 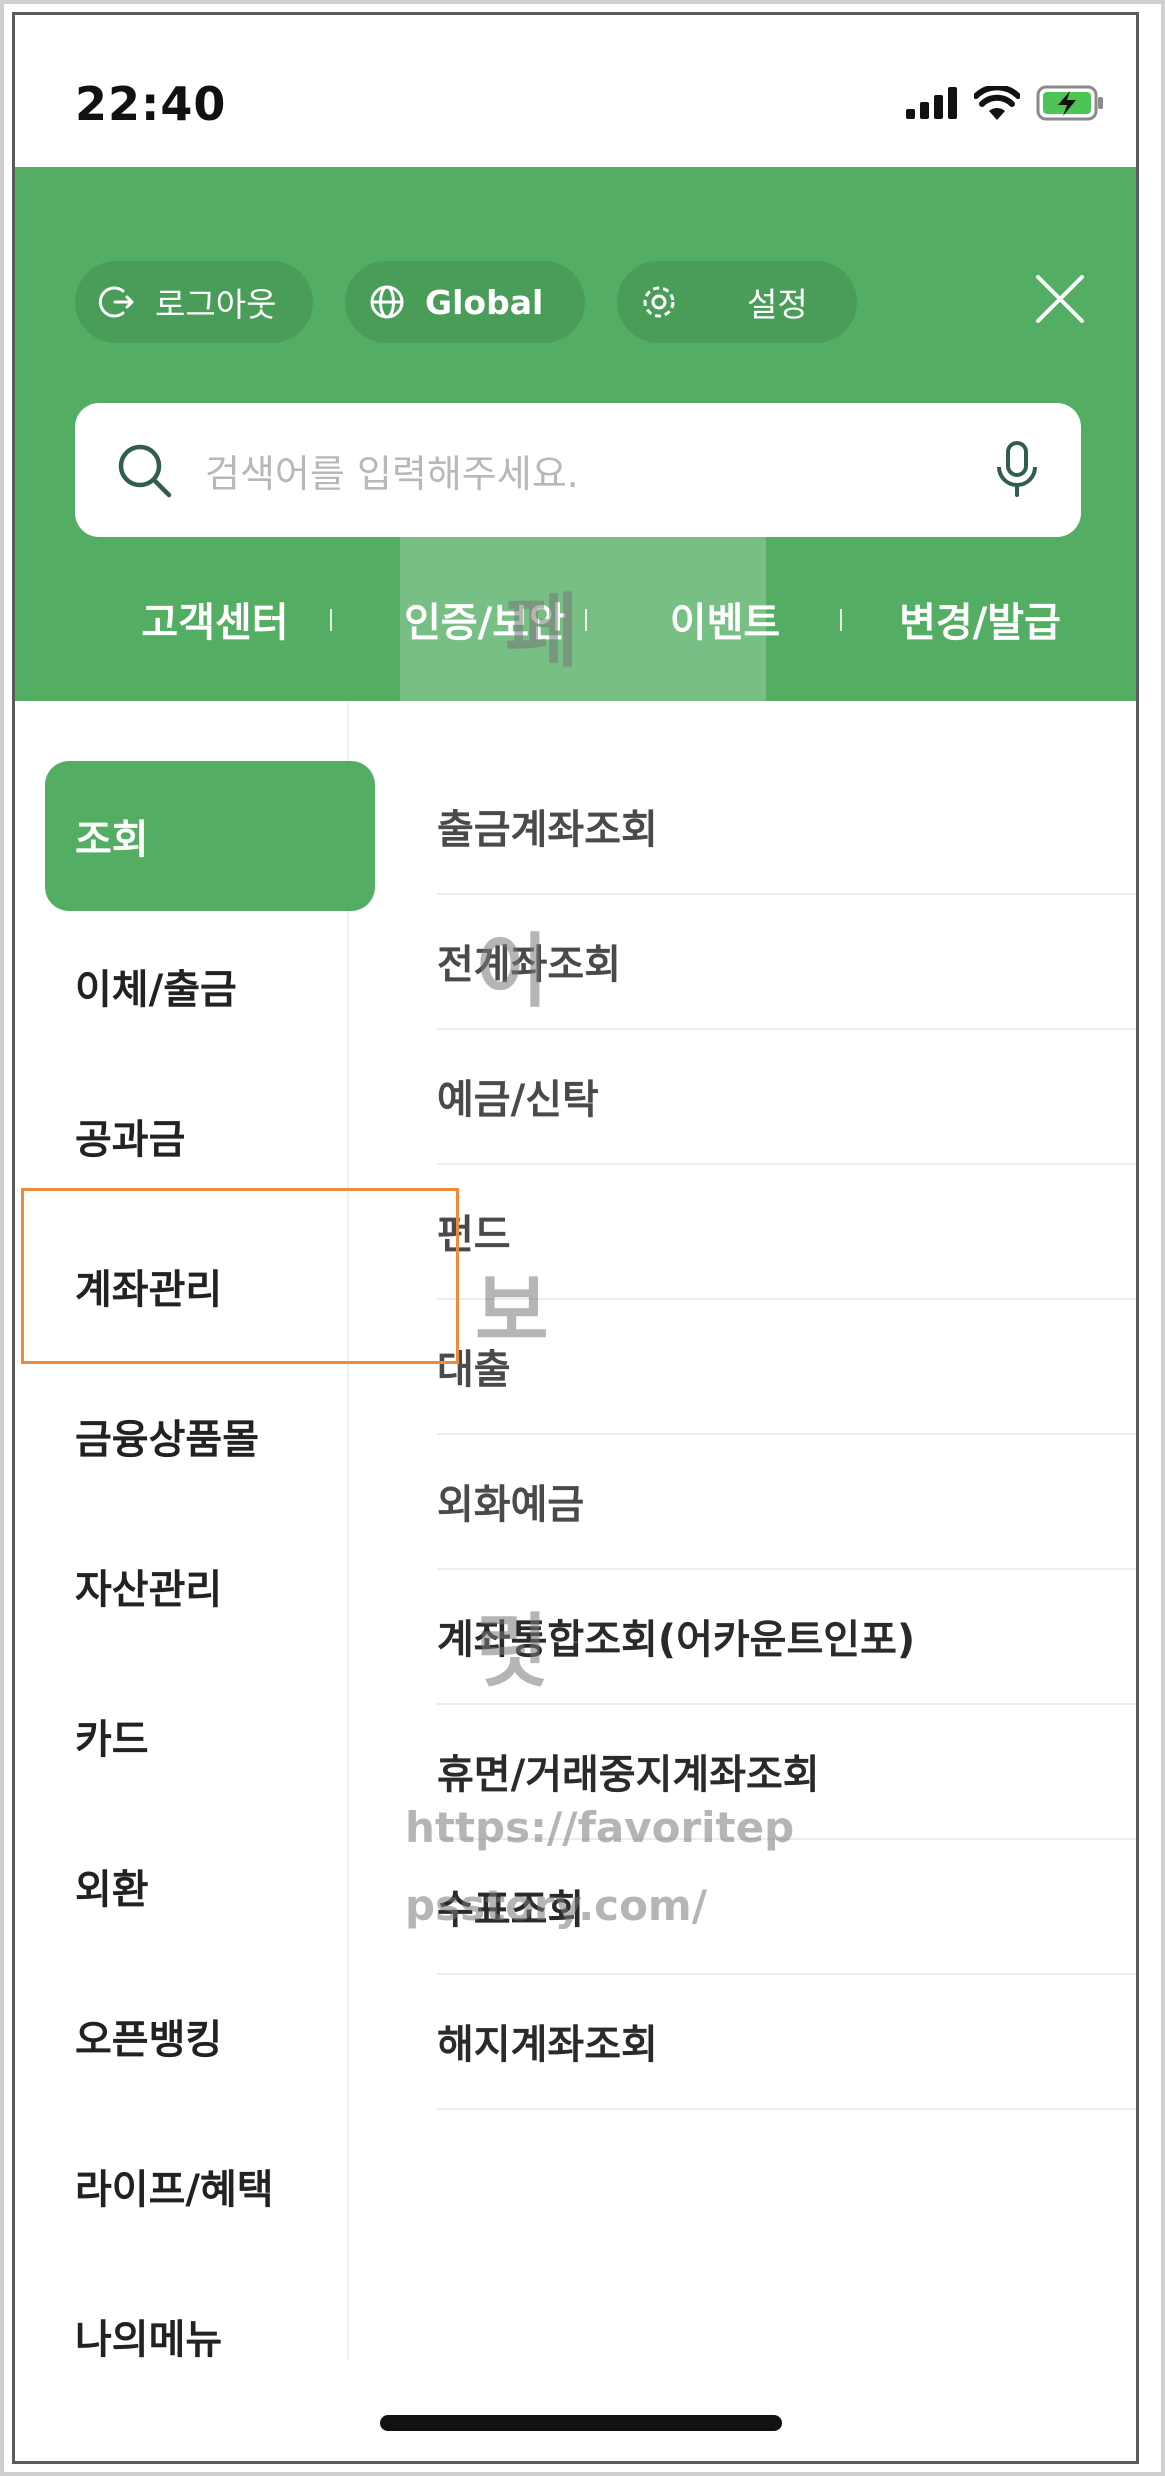 I want to click on highlight-box, so click(x=240, y=1276).